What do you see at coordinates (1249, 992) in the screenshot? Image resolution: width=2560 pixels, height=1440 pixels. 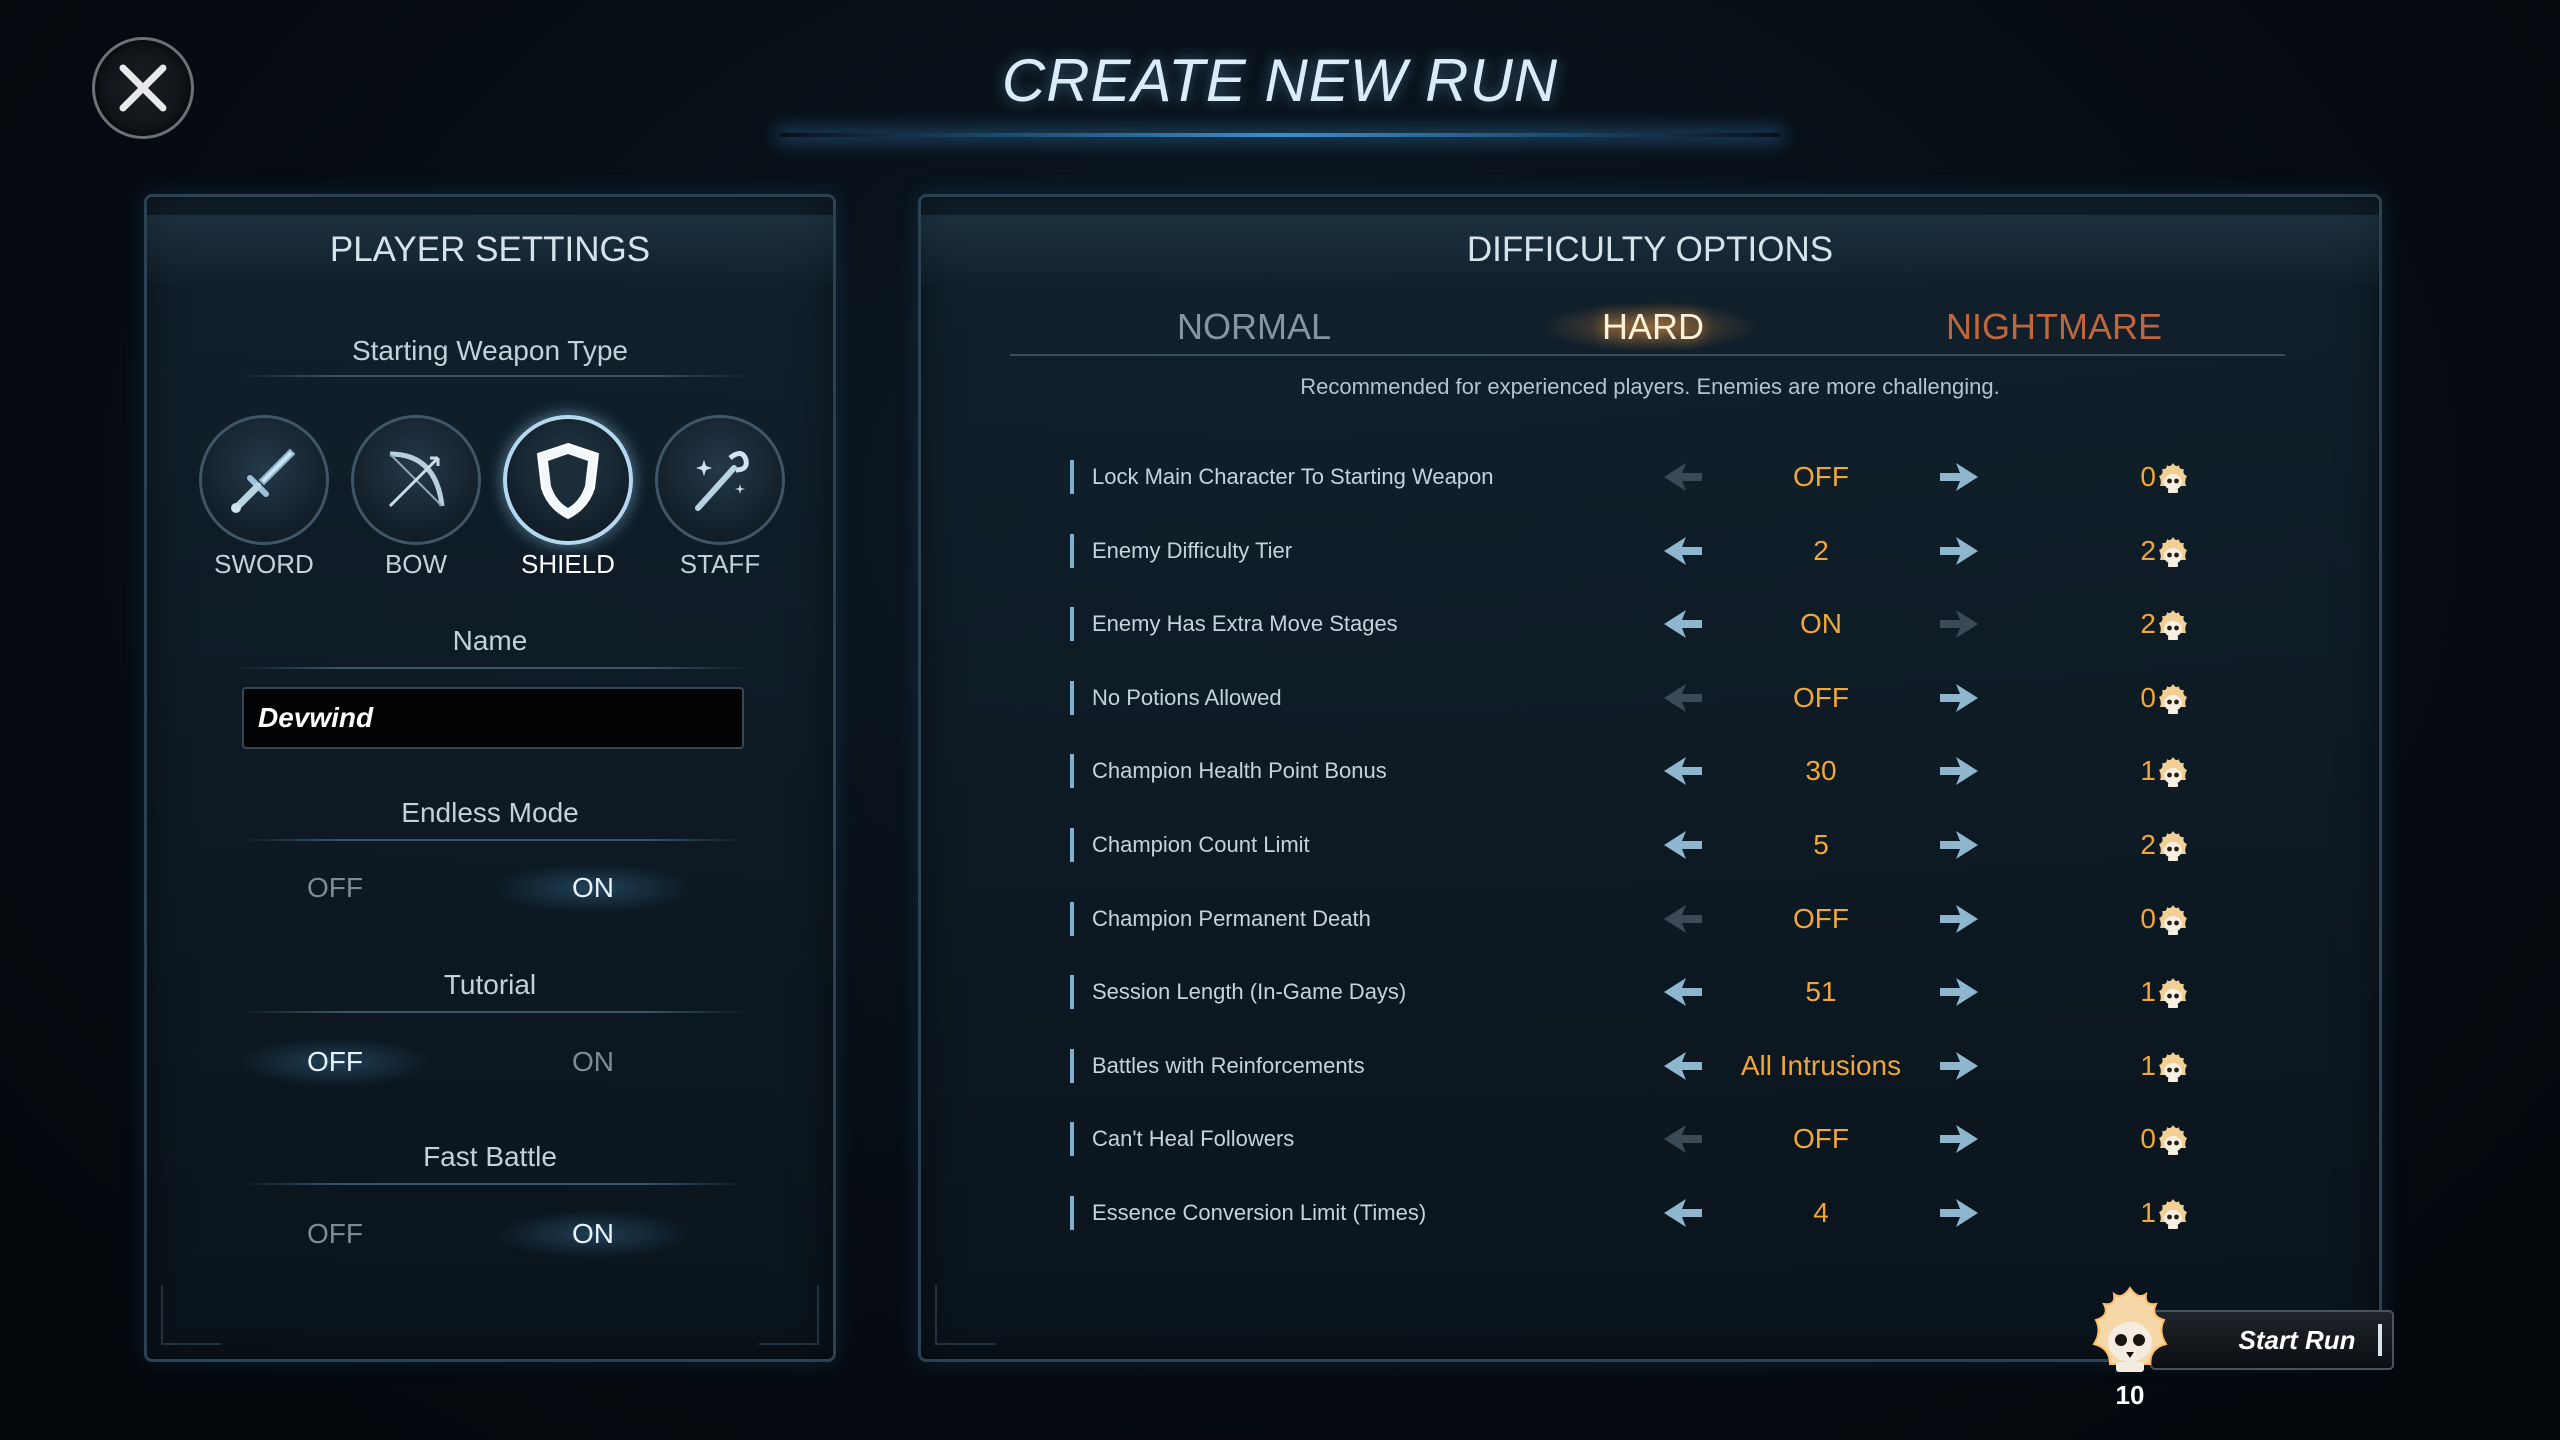 I see `option-label: Session Length (In-Game Days)` at bounding box center [1249, 992].